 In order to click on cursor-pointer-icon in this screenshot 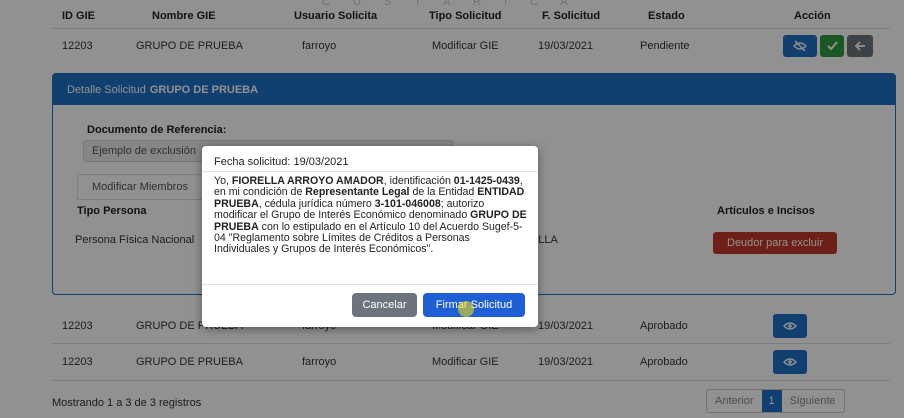, I will do `click(466, 309)`.